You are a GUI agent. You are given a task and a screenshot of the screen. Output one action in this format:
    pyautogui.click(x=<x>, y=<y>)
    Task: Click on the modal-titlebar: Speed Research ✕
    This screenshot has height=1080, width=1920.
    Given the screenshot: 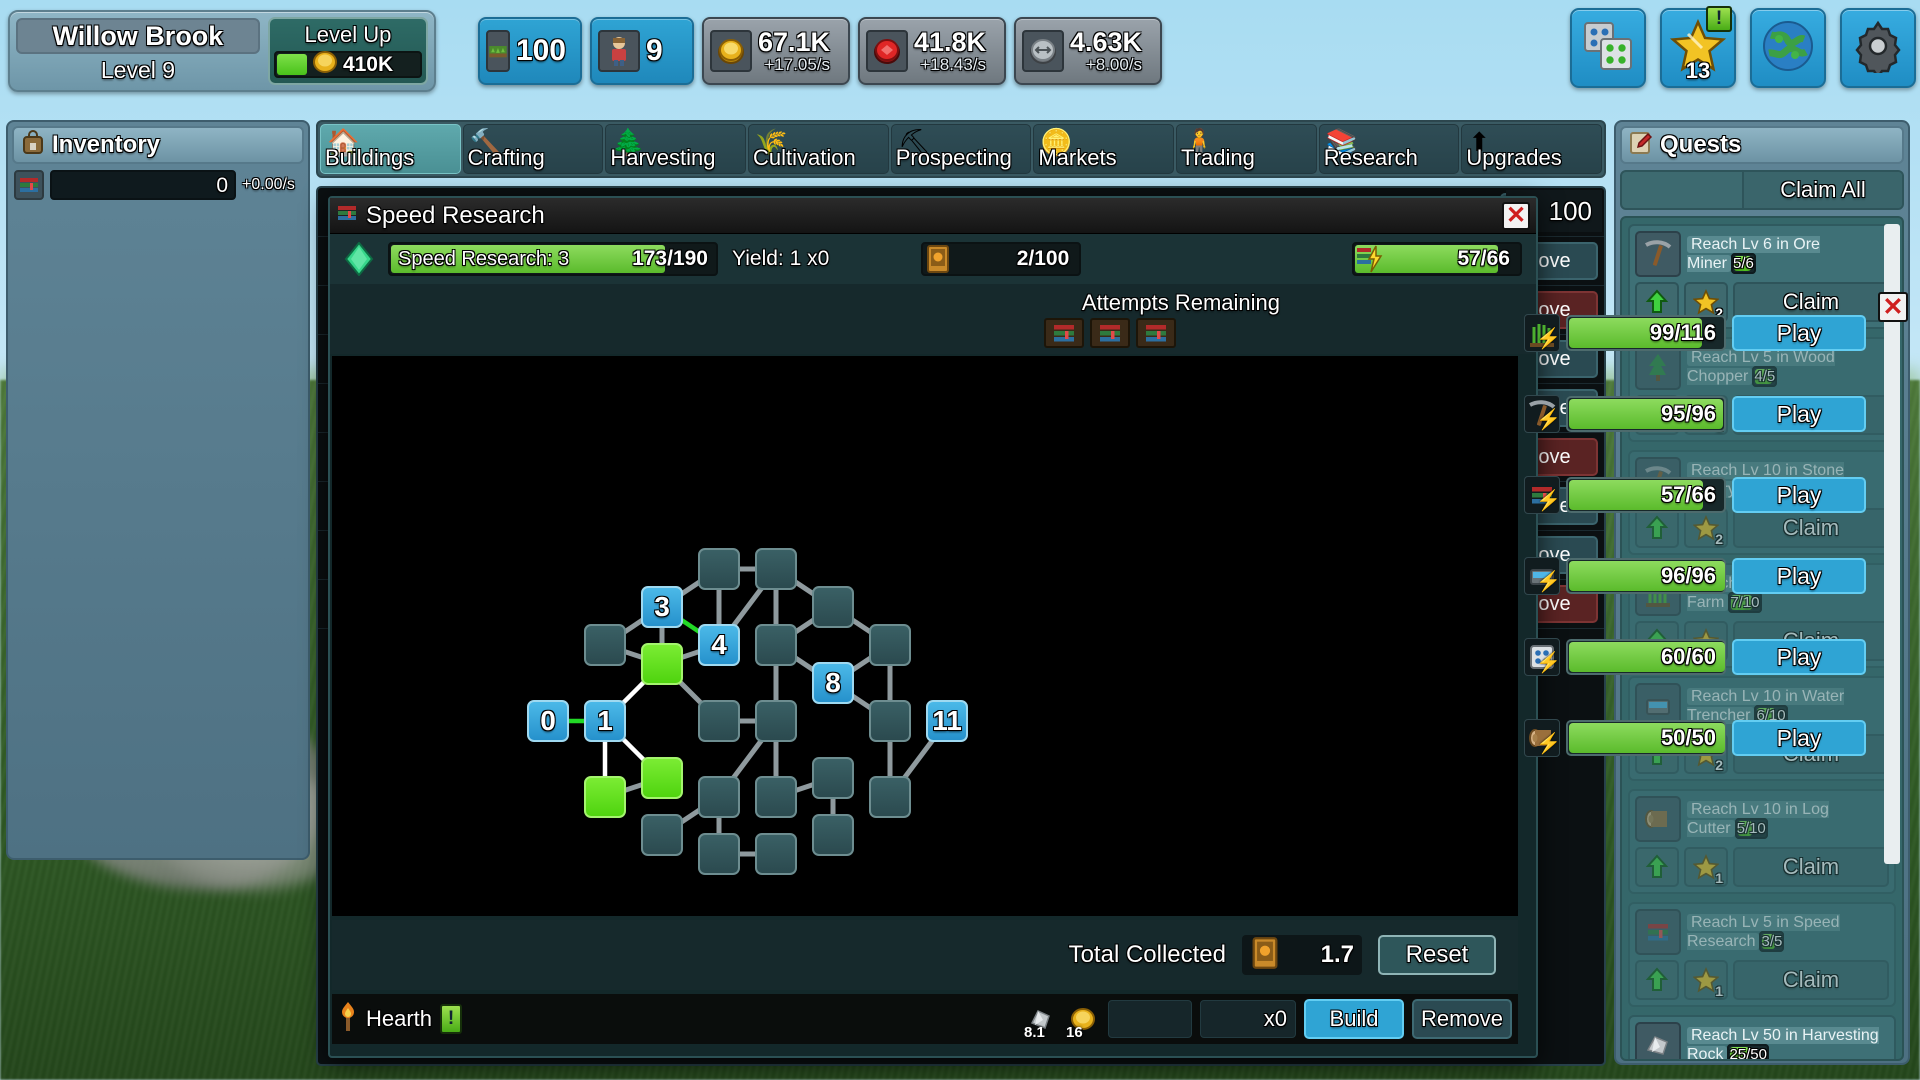 What is the action you would take?
    pyautogui.click(x=933, y=216)
    